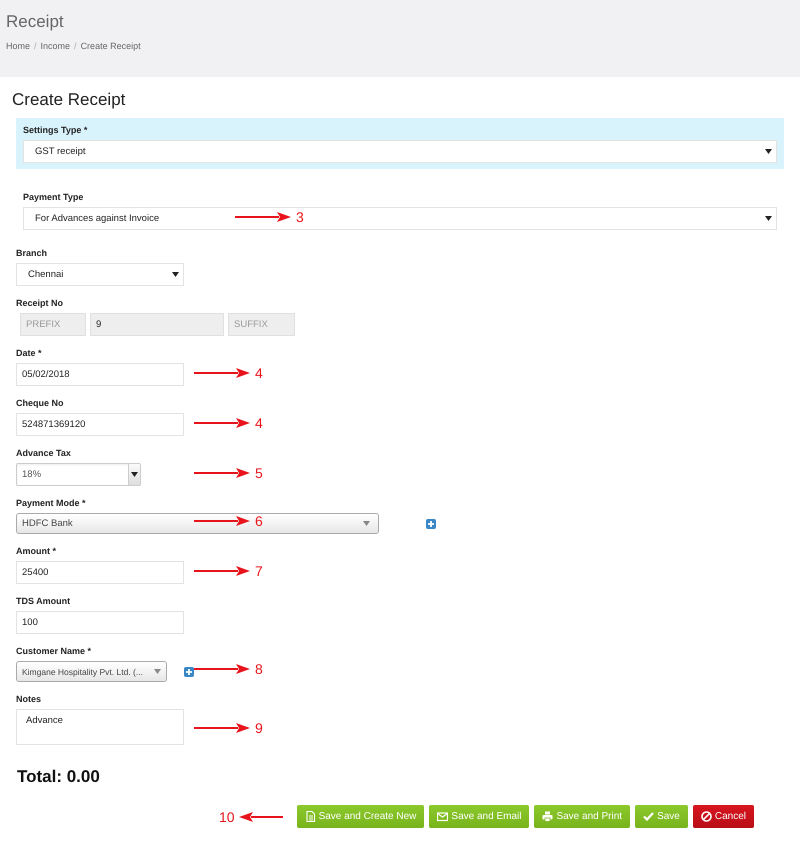 Image resolution: width=800 pixels, height=851 pixels. What do you see at coordinates (226, 816) in the screenshot?
I see `annotation-number: 10` at bounding box center [226, 816].